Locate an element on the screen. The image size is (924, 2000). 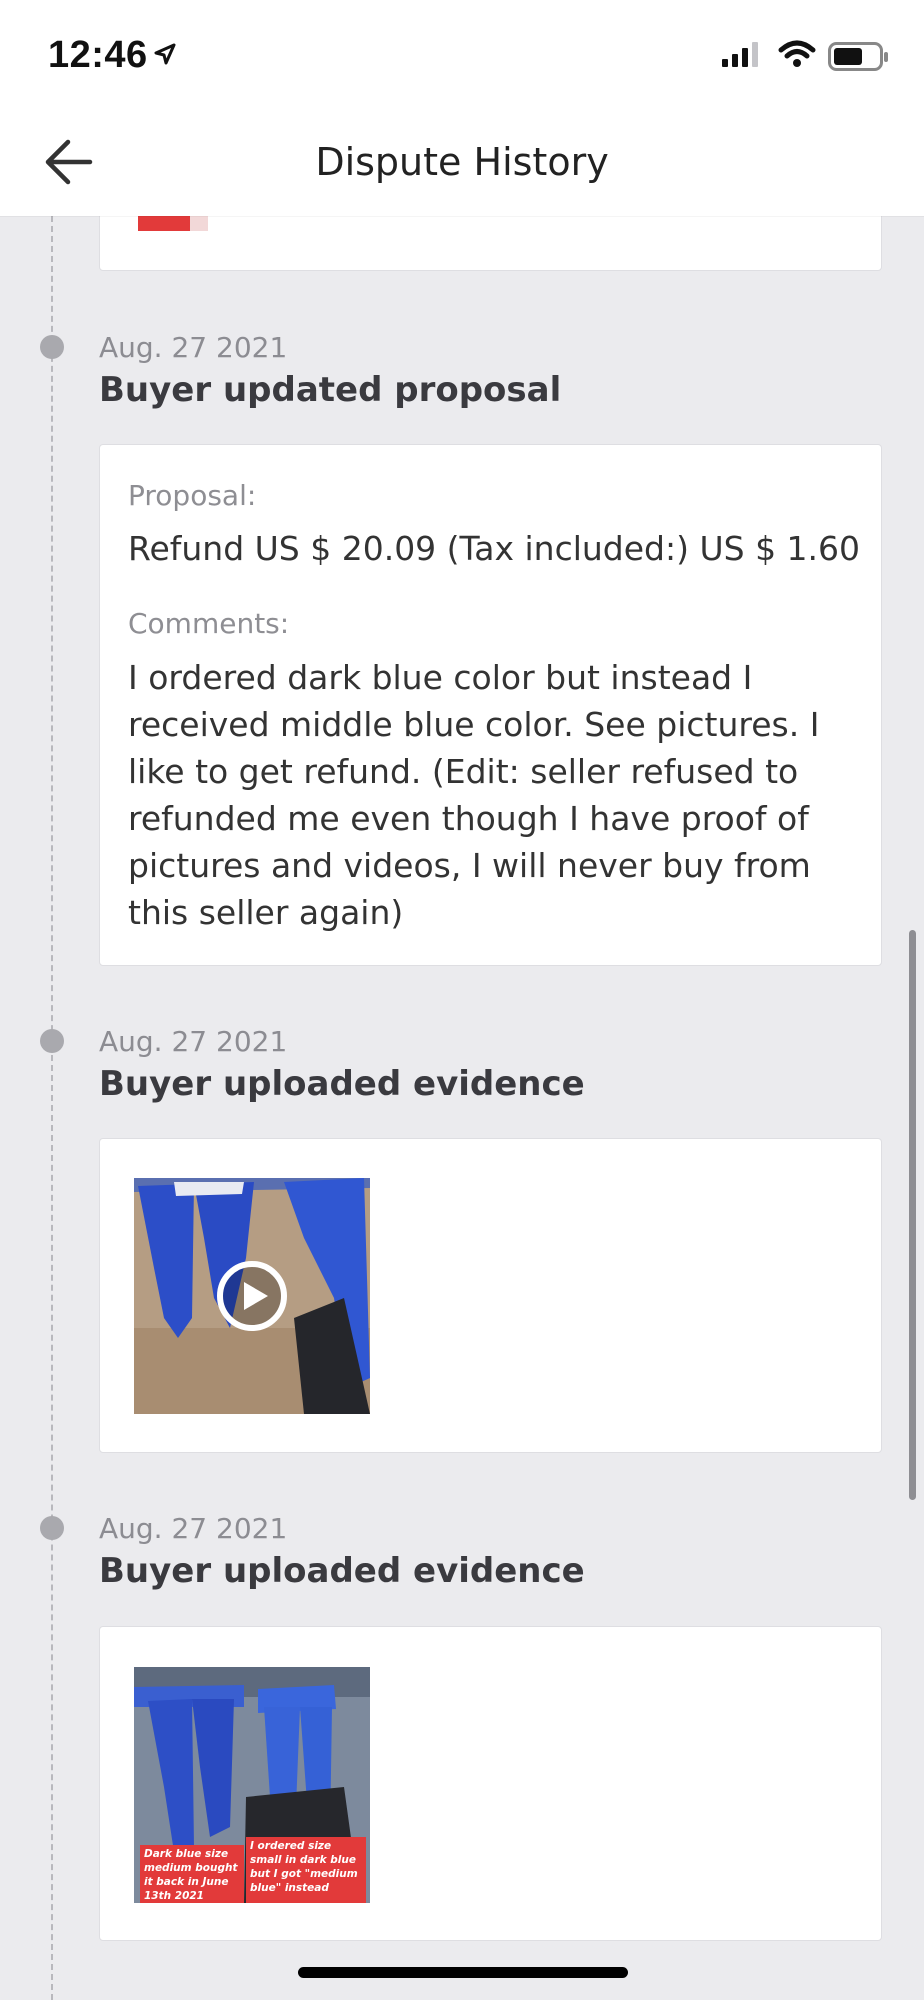
status-time: 12:46 is located at coordinates (98, 55).